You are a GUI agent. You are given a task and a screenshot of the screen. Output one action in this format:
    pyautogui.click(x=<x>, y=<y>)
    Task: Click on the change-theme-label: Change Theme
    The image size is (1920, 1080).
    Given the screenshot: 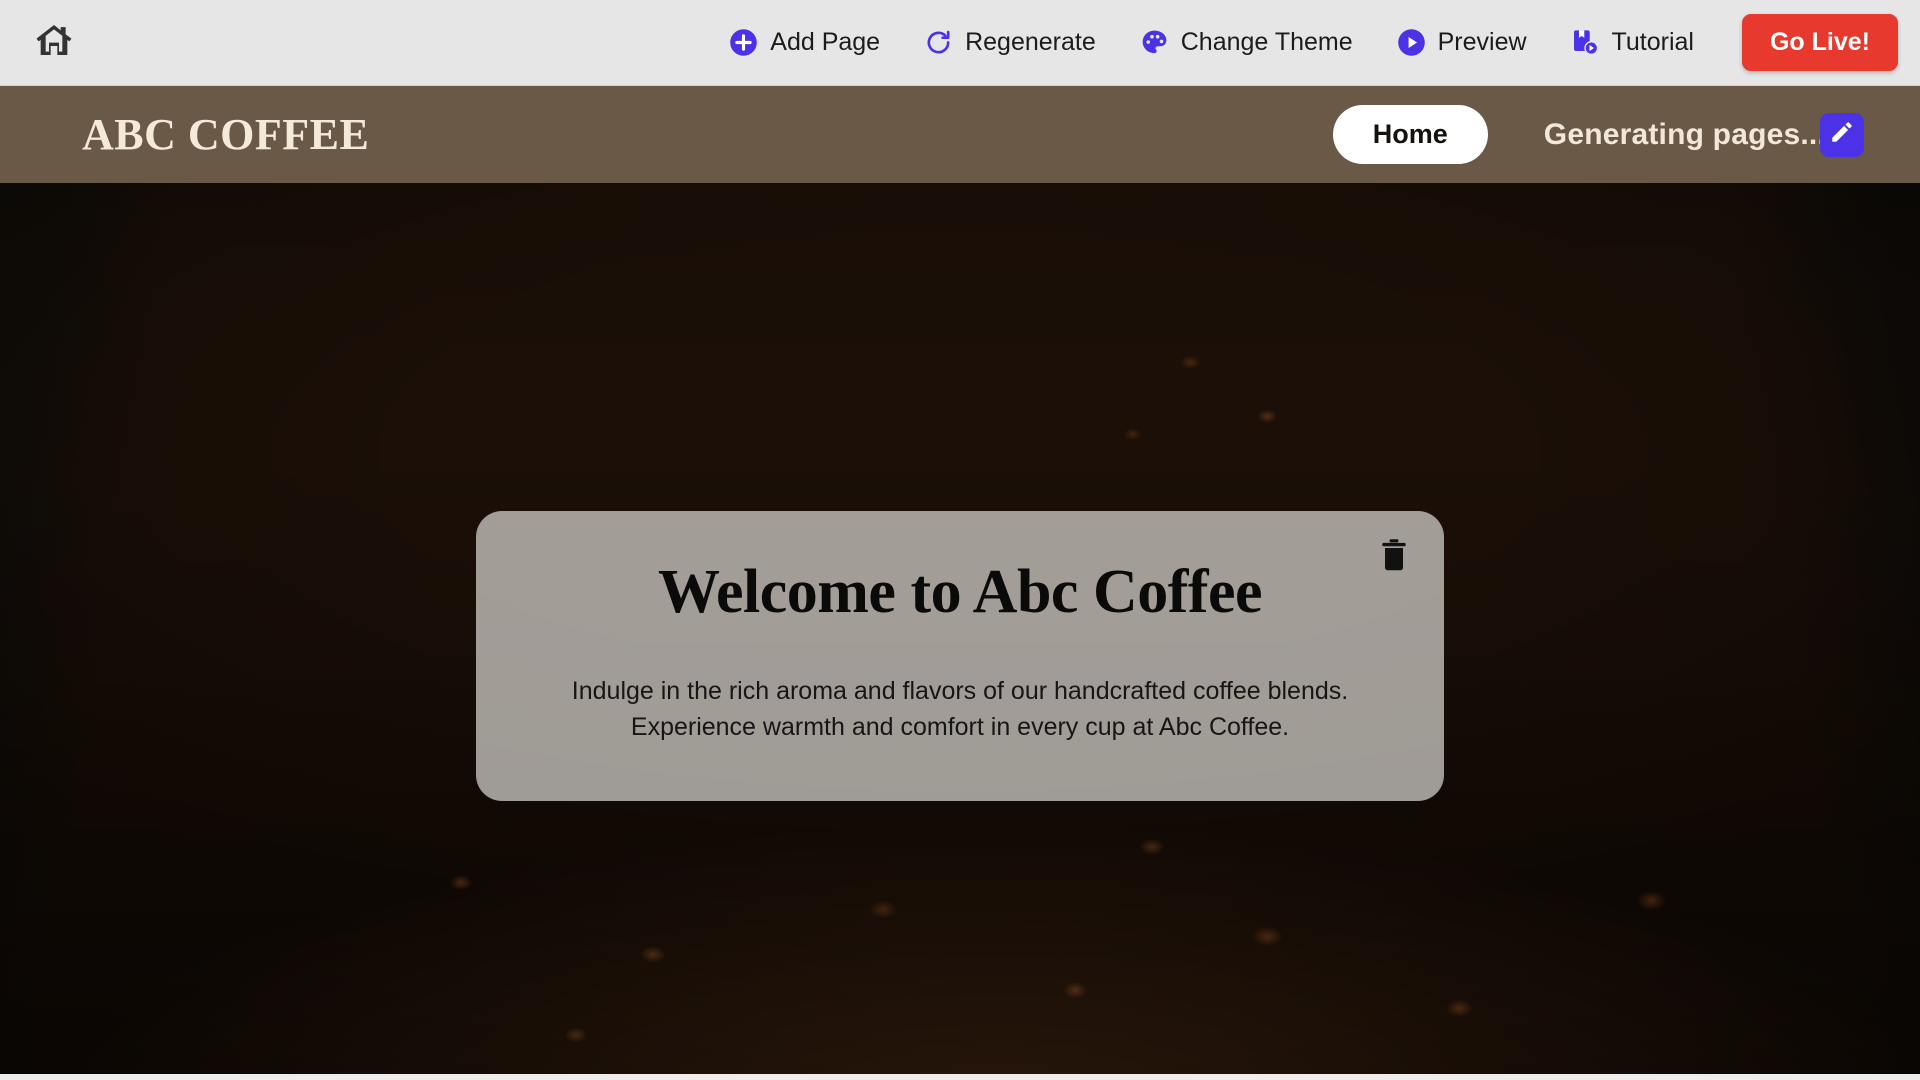 What is the action you would take?
    pyautogui.click(x=1266, y=42)
    